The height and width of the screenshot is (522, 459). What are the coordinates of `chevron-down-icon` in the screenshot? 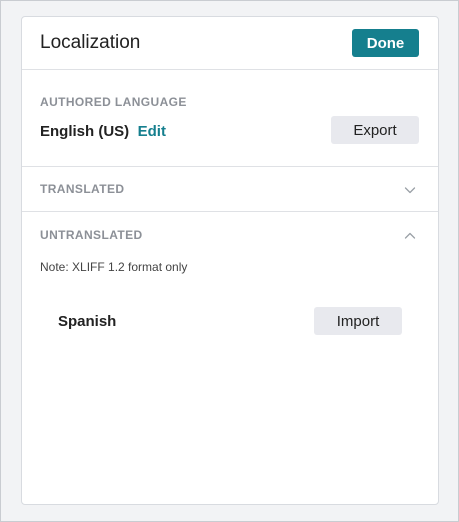 It's located at (410, 189).